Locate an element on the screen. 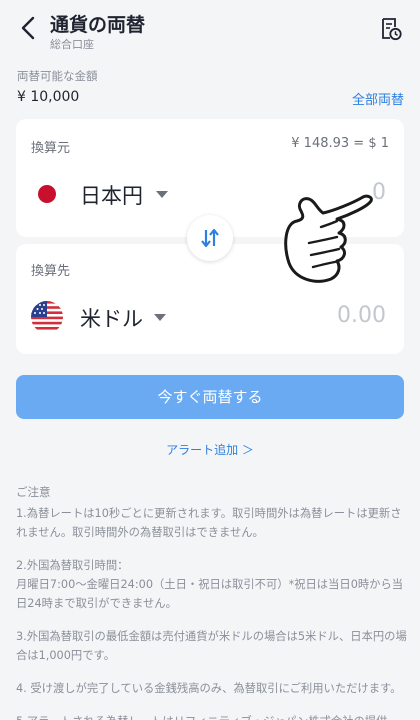  notes-title: ご注意 is located at coordinates (33, 492).